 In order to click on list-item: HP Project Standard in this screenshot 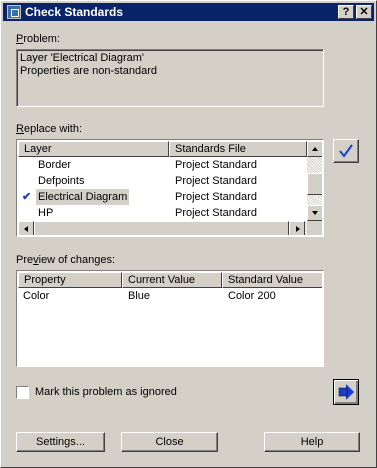, I will do `click(162, 213)`.